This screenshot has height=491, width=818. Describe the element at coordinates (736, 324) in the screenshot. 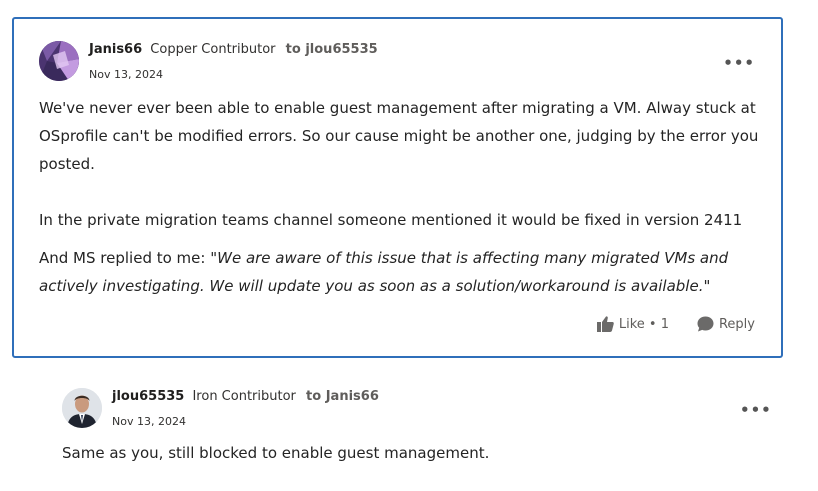

I see `reply-label: Reply` at that location.